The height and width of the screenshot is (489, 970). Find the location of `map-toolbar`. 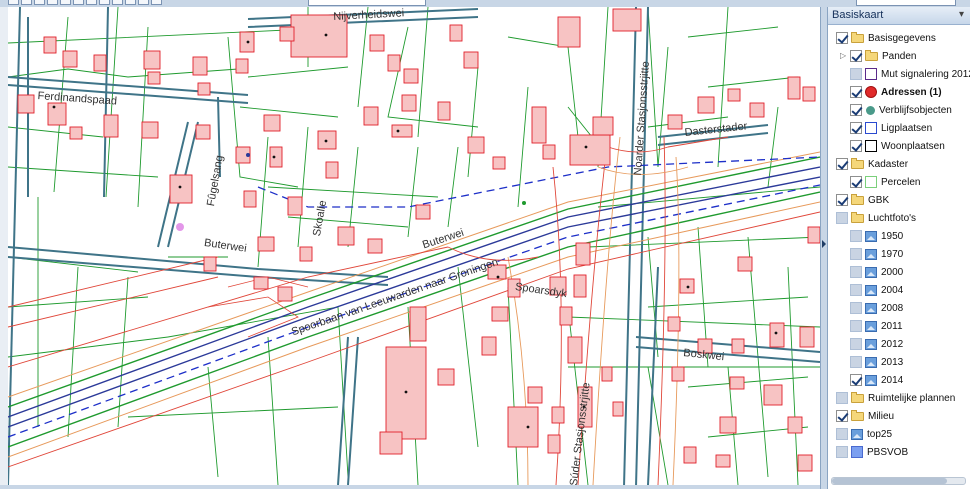

map-toolbar is located at coordinates (85, 3).